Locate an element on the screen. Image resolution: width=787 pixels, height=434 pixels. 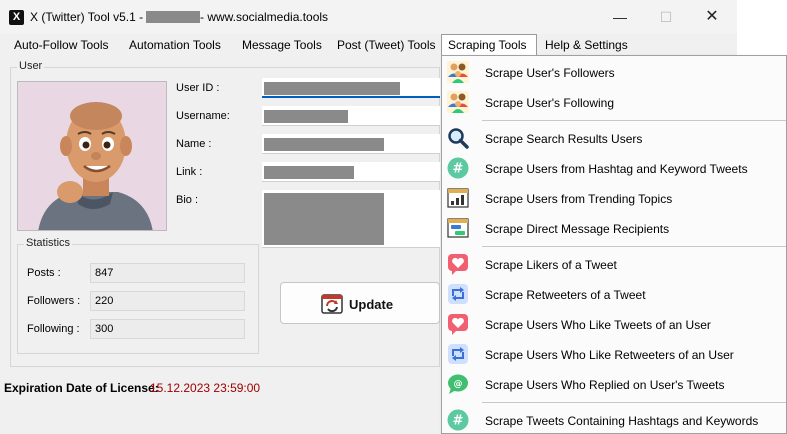
menu-help-settings: Help & Settings is located at coordinates (586, 45).